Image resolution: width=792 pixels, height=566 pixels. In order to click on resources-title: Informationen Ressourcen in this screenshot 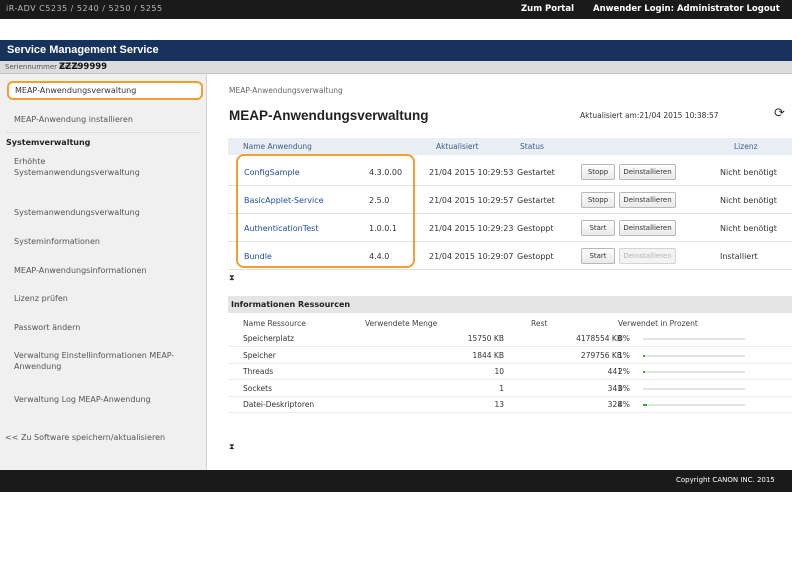, I will do `click(291, 304)`.